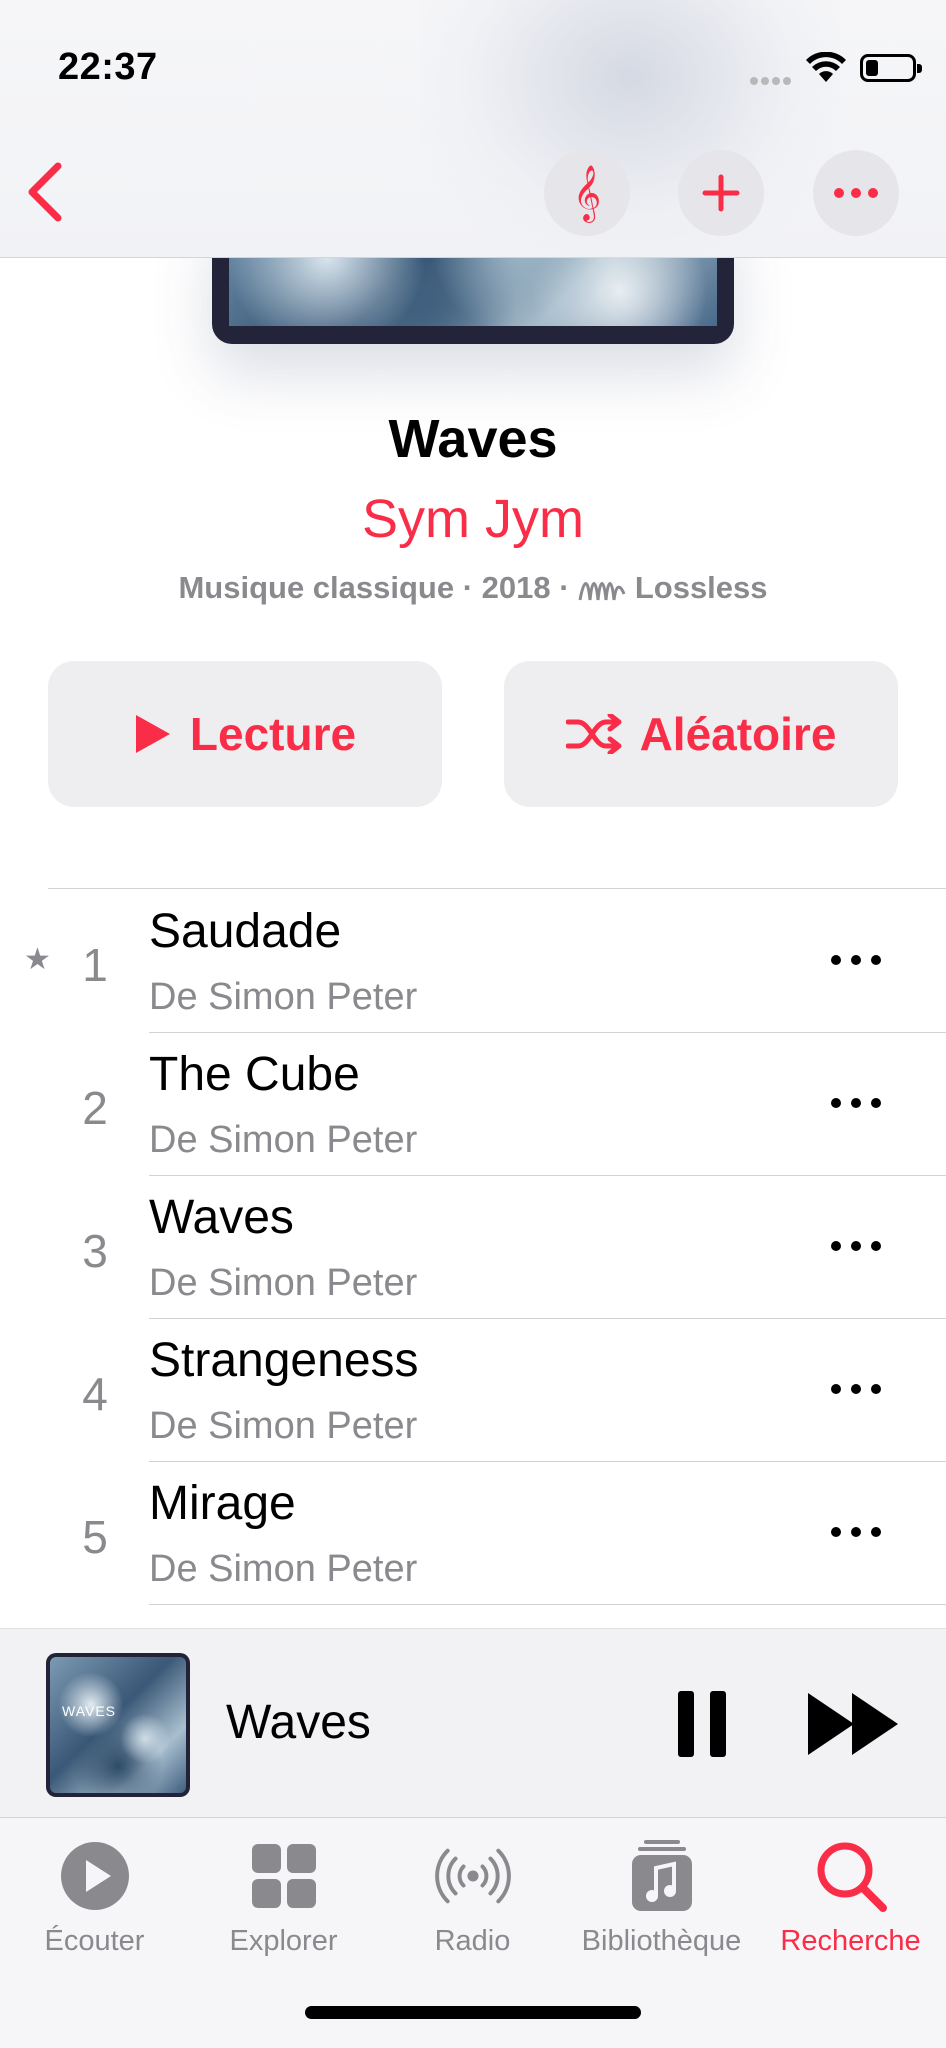 The image size is (946, 2048). I want to click on play-button: Lecture, so click(245, 734).